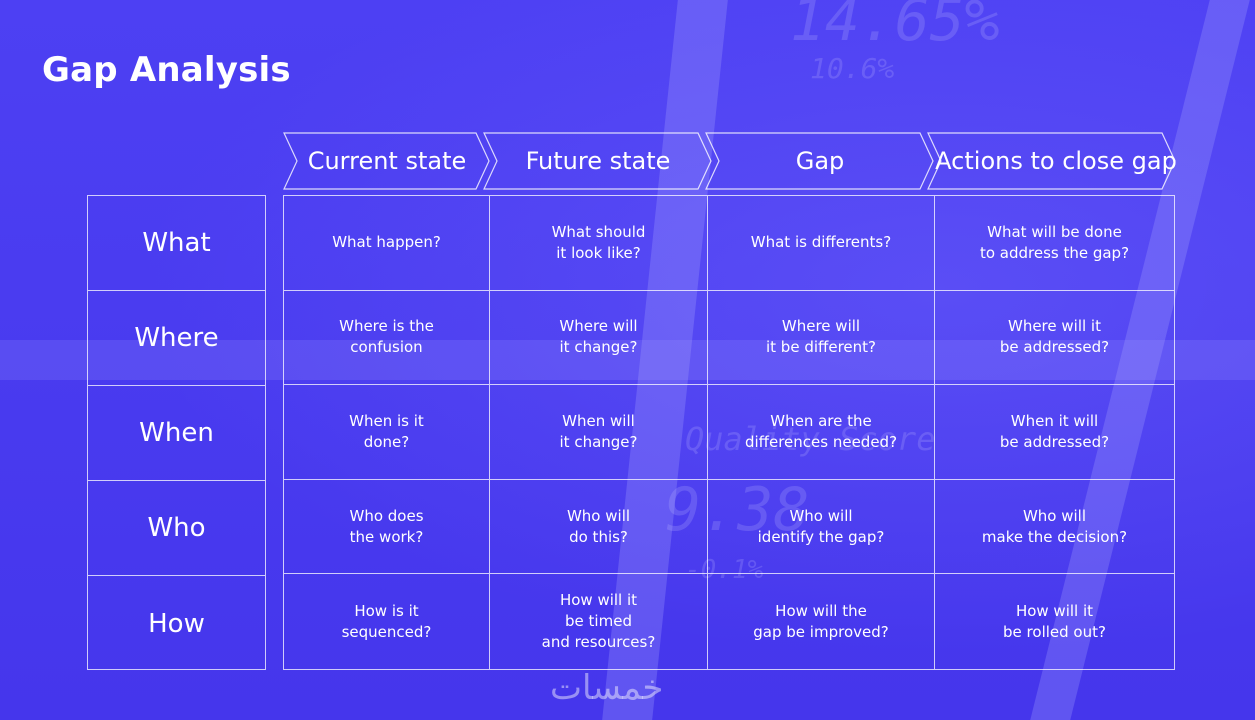 This screenshot has height=720, width=1255. What do you see at coordinates (387, 527) in the screenshot?
I see `table-cell: Who does the work?` at bounding box center [387, 527].